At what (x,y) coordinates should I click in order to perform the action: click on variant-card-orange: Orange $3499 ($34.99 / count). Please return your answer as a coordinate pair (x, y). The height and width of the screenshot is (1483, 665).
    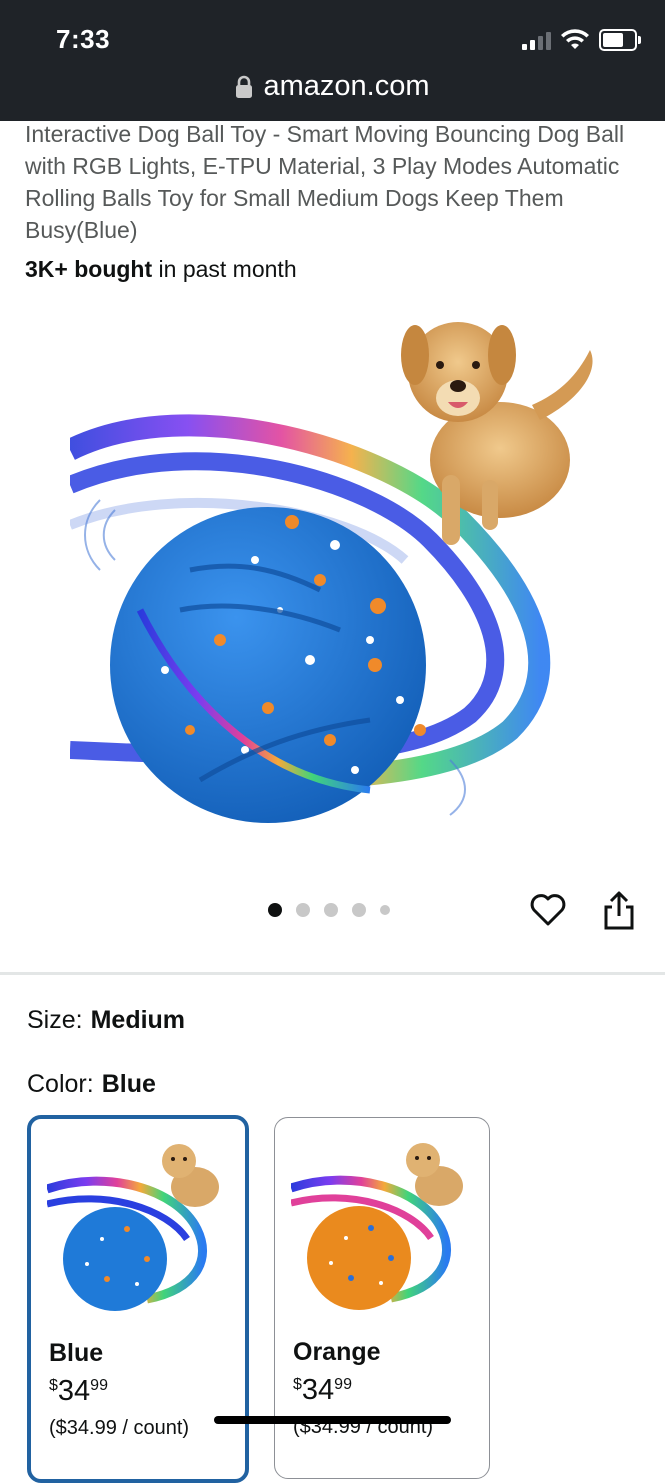
    Looking at the image, I should click on (382, 1298).